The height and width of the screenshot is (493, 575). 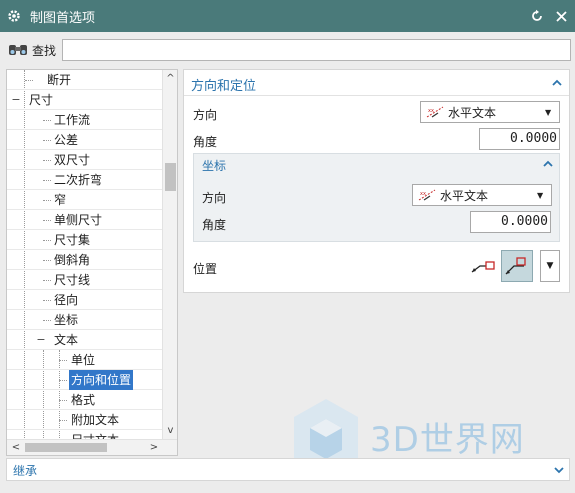 What do you see at coordinates (287, 16) in the screenshot?
I see `title-bar: 制图首选项` at bounding box center [287, 16].